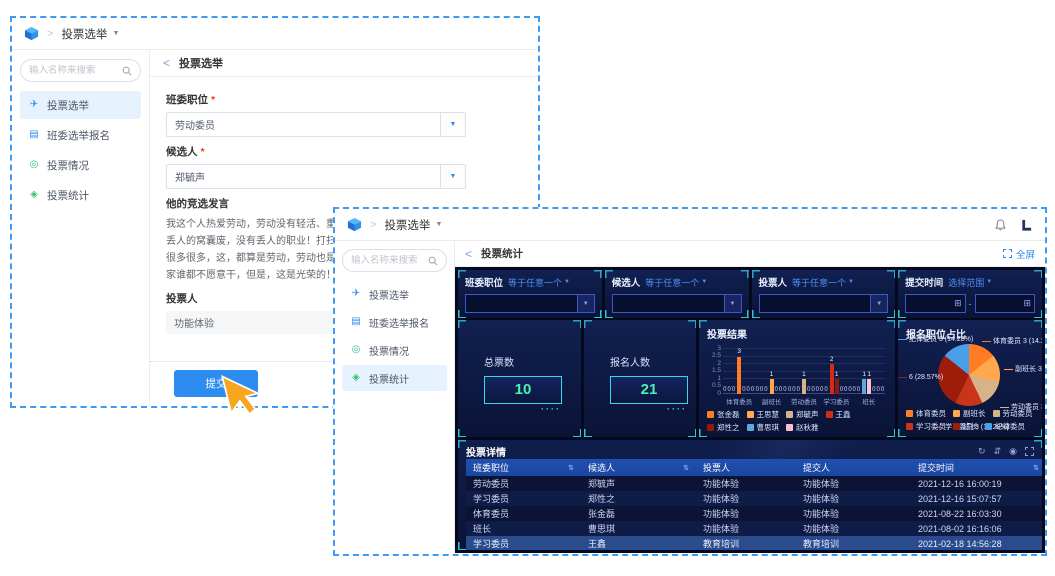 The height and width of the screenshot is (576, 1055). Describe the element at coordinates (754, 513) in the screenshot. I see `table-row: 体育委员 张金磊 功能体验 功能体验 2021-08-22 16:03:30` at that location.